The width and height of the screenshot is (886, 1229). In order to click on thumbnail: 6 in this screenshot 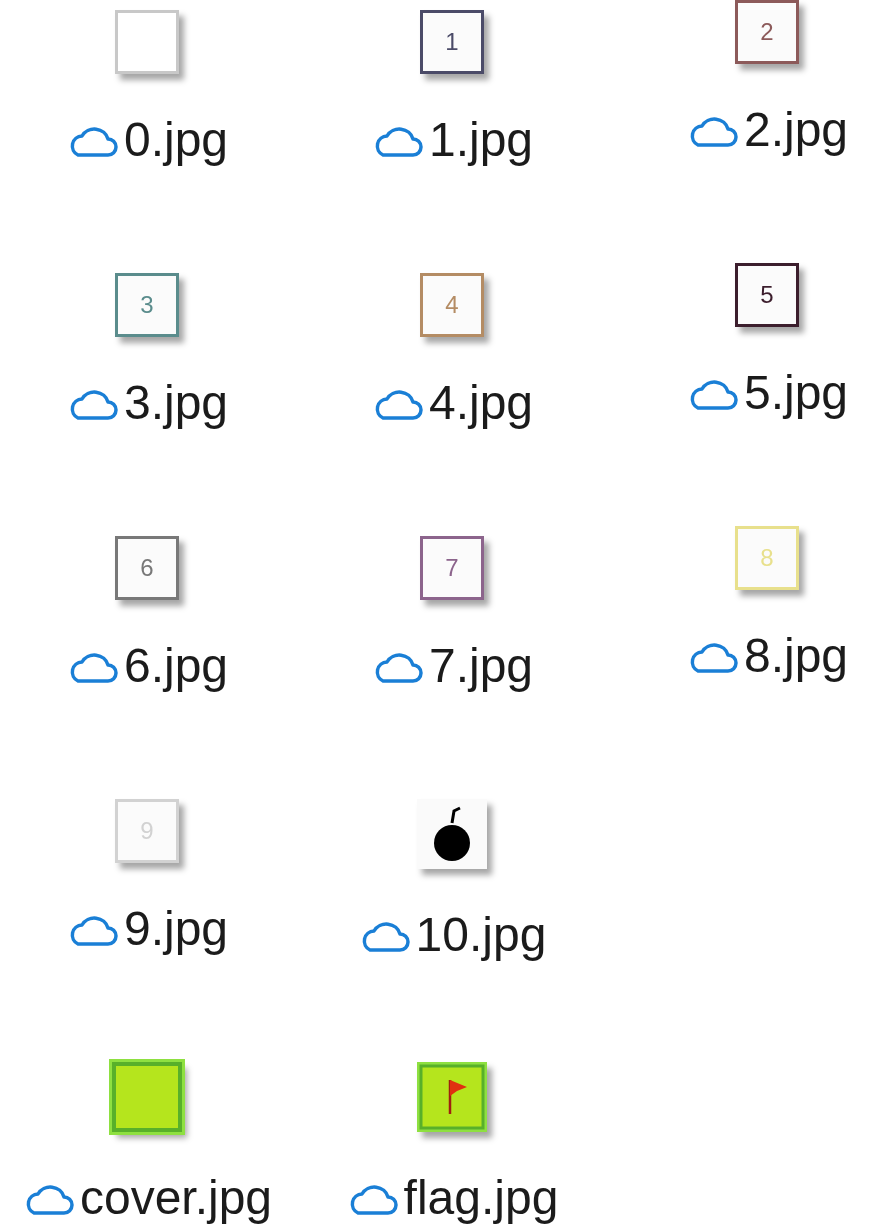, I will do `click(147, 568)`.